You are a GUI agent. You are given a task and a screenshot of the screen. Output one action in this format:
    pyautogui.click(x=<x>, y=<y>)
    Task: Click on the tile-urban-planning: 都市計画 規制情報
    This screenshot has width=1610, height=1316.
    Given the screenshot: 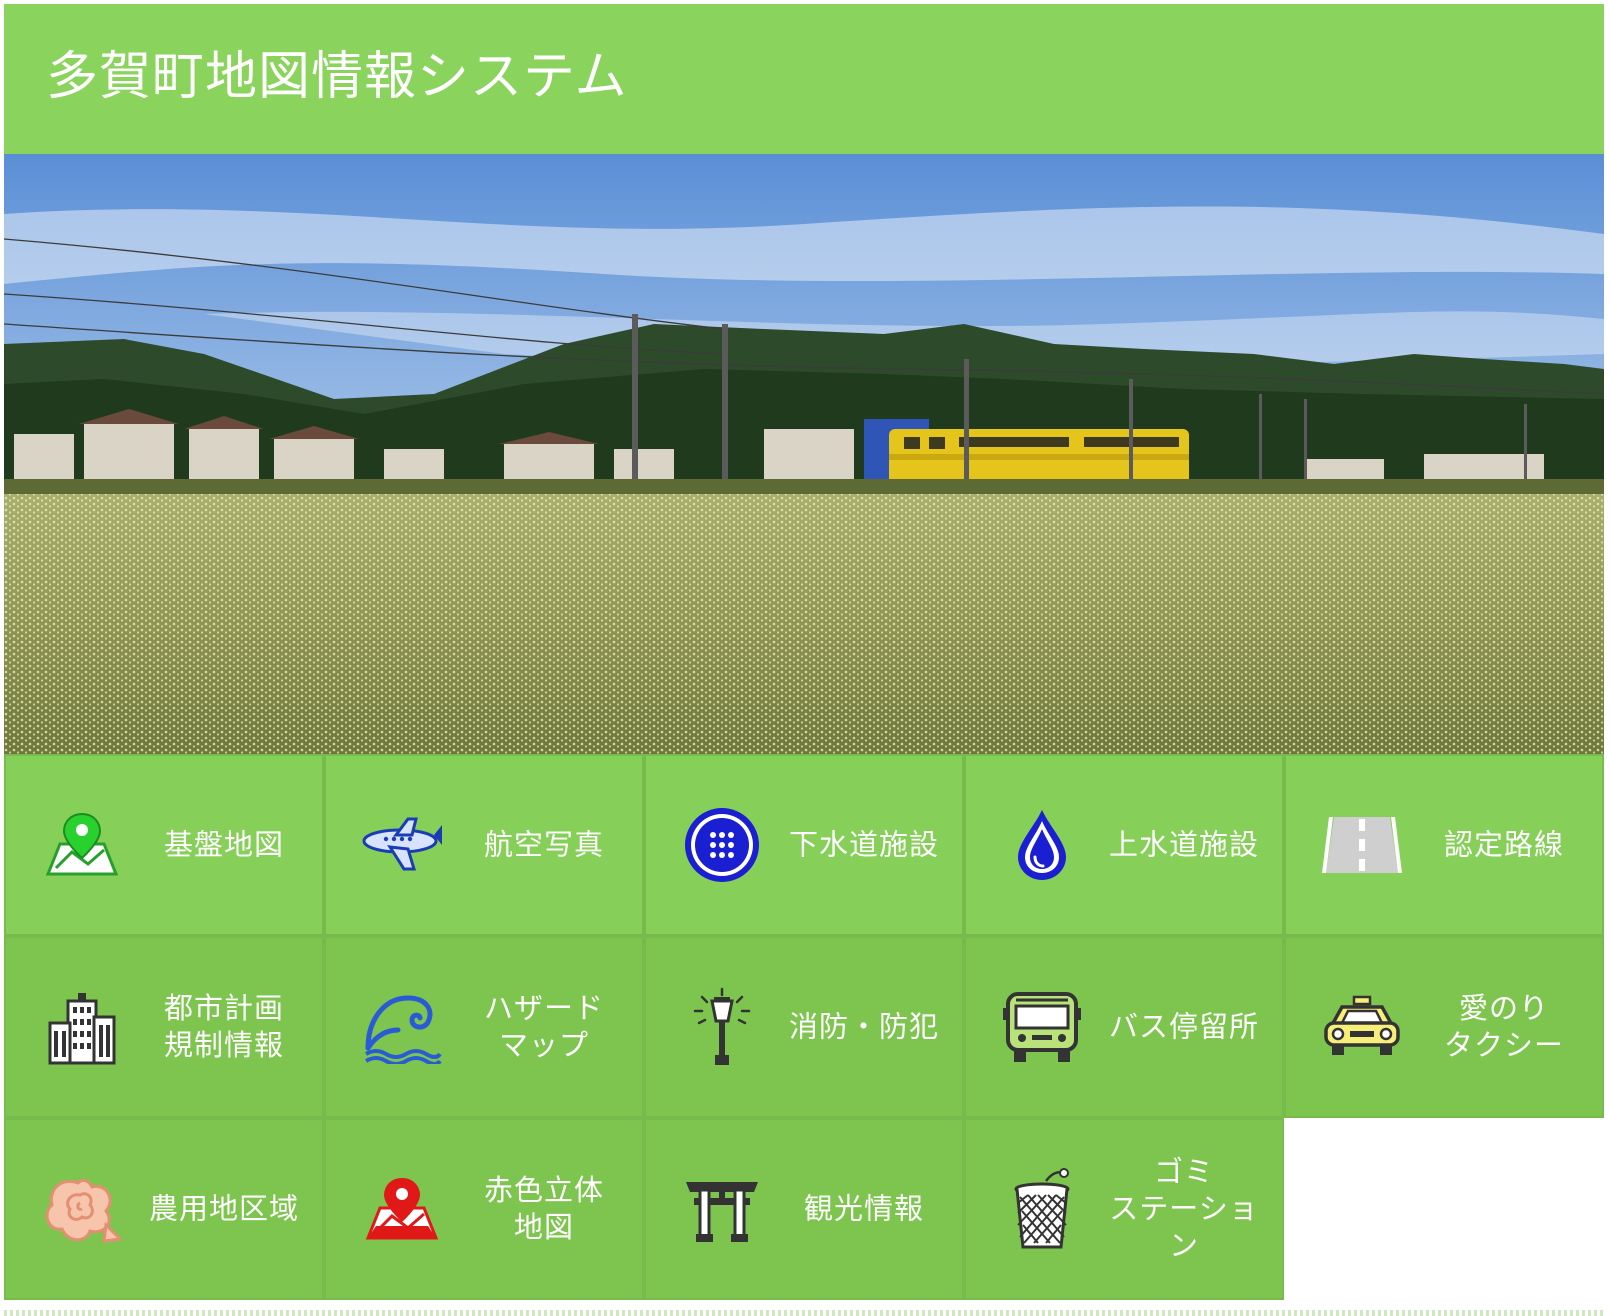 What is the action you would take?
    pyautogui.click(x=164, y=1027)
    